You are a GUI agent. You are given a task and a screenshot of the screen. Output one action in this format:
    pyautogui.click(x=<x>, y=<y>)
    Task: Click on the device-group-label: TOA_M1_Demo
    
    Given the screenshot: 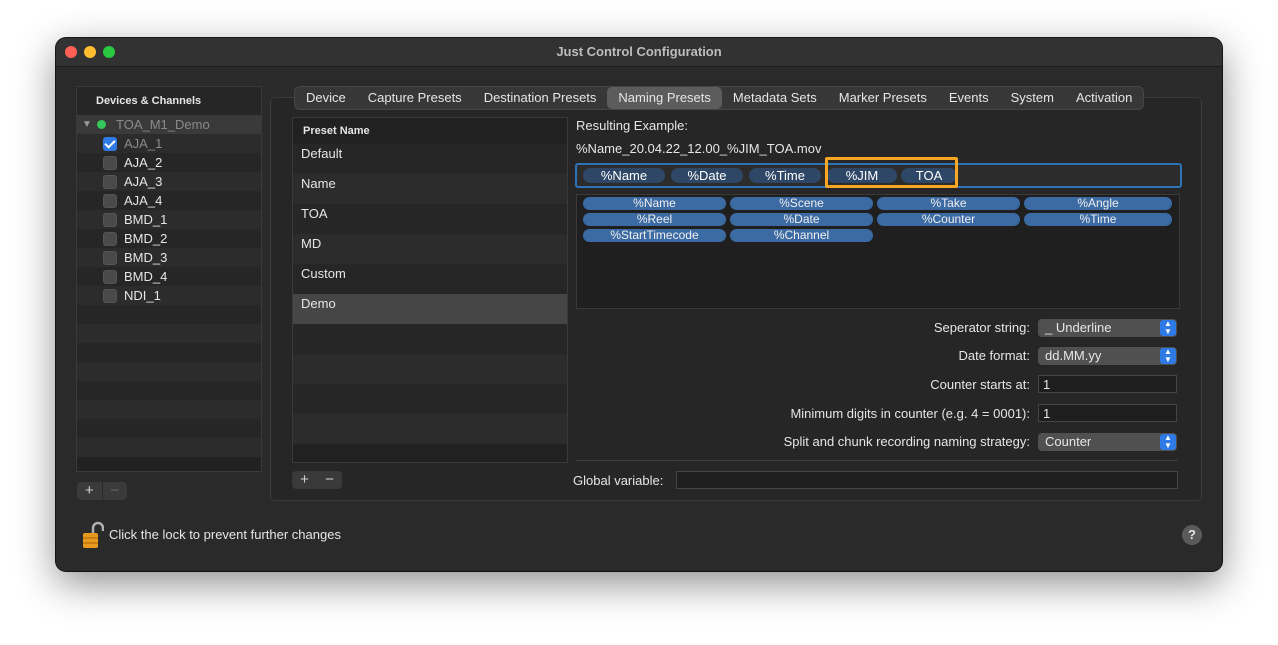 What is the action you would take?
    pyautogui.click(x=163, y=124)
    